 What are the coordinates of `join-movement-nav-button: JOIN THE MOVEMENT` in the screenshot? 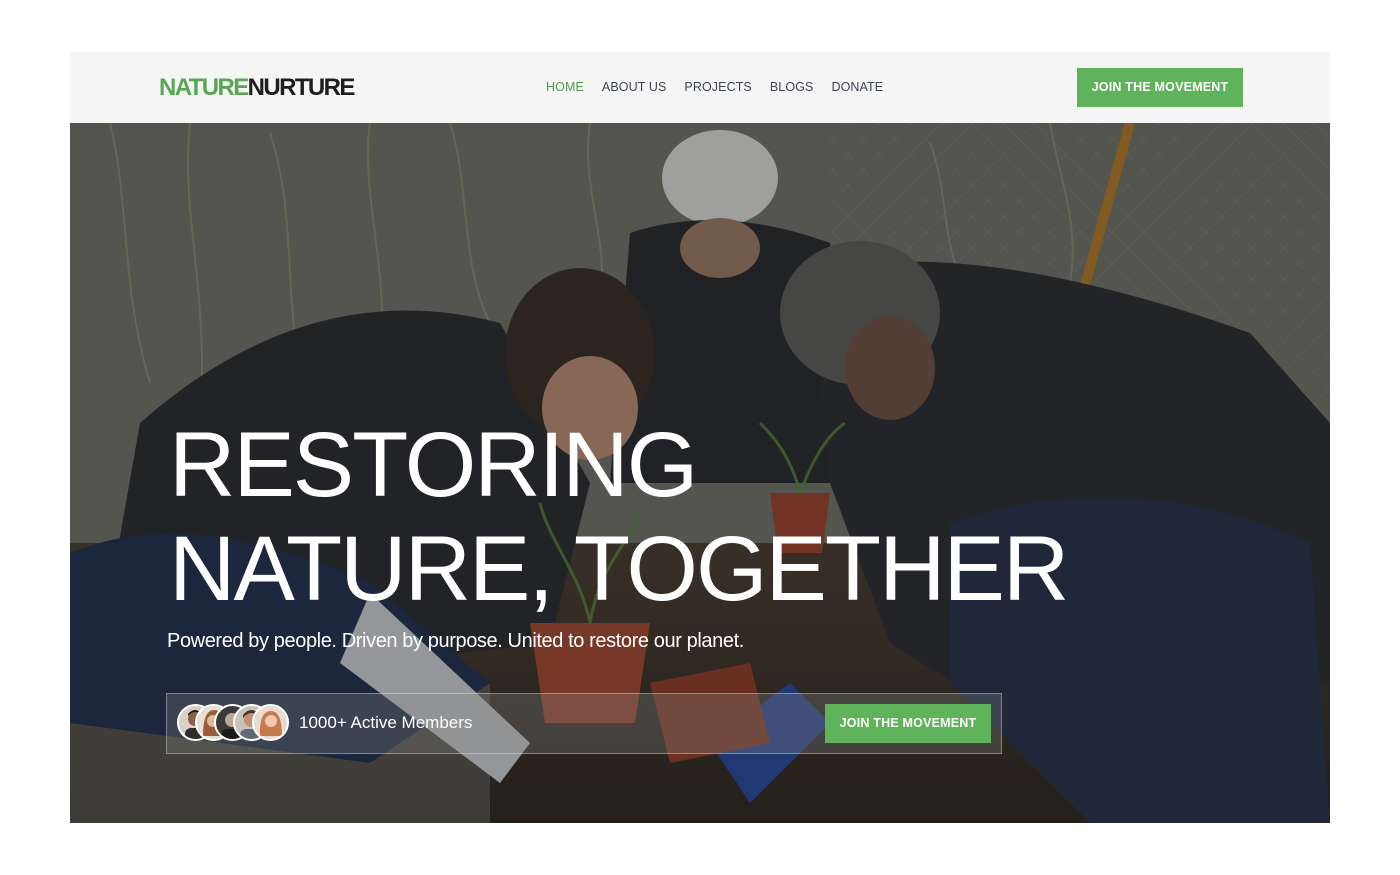 It's located at (1160, 87).